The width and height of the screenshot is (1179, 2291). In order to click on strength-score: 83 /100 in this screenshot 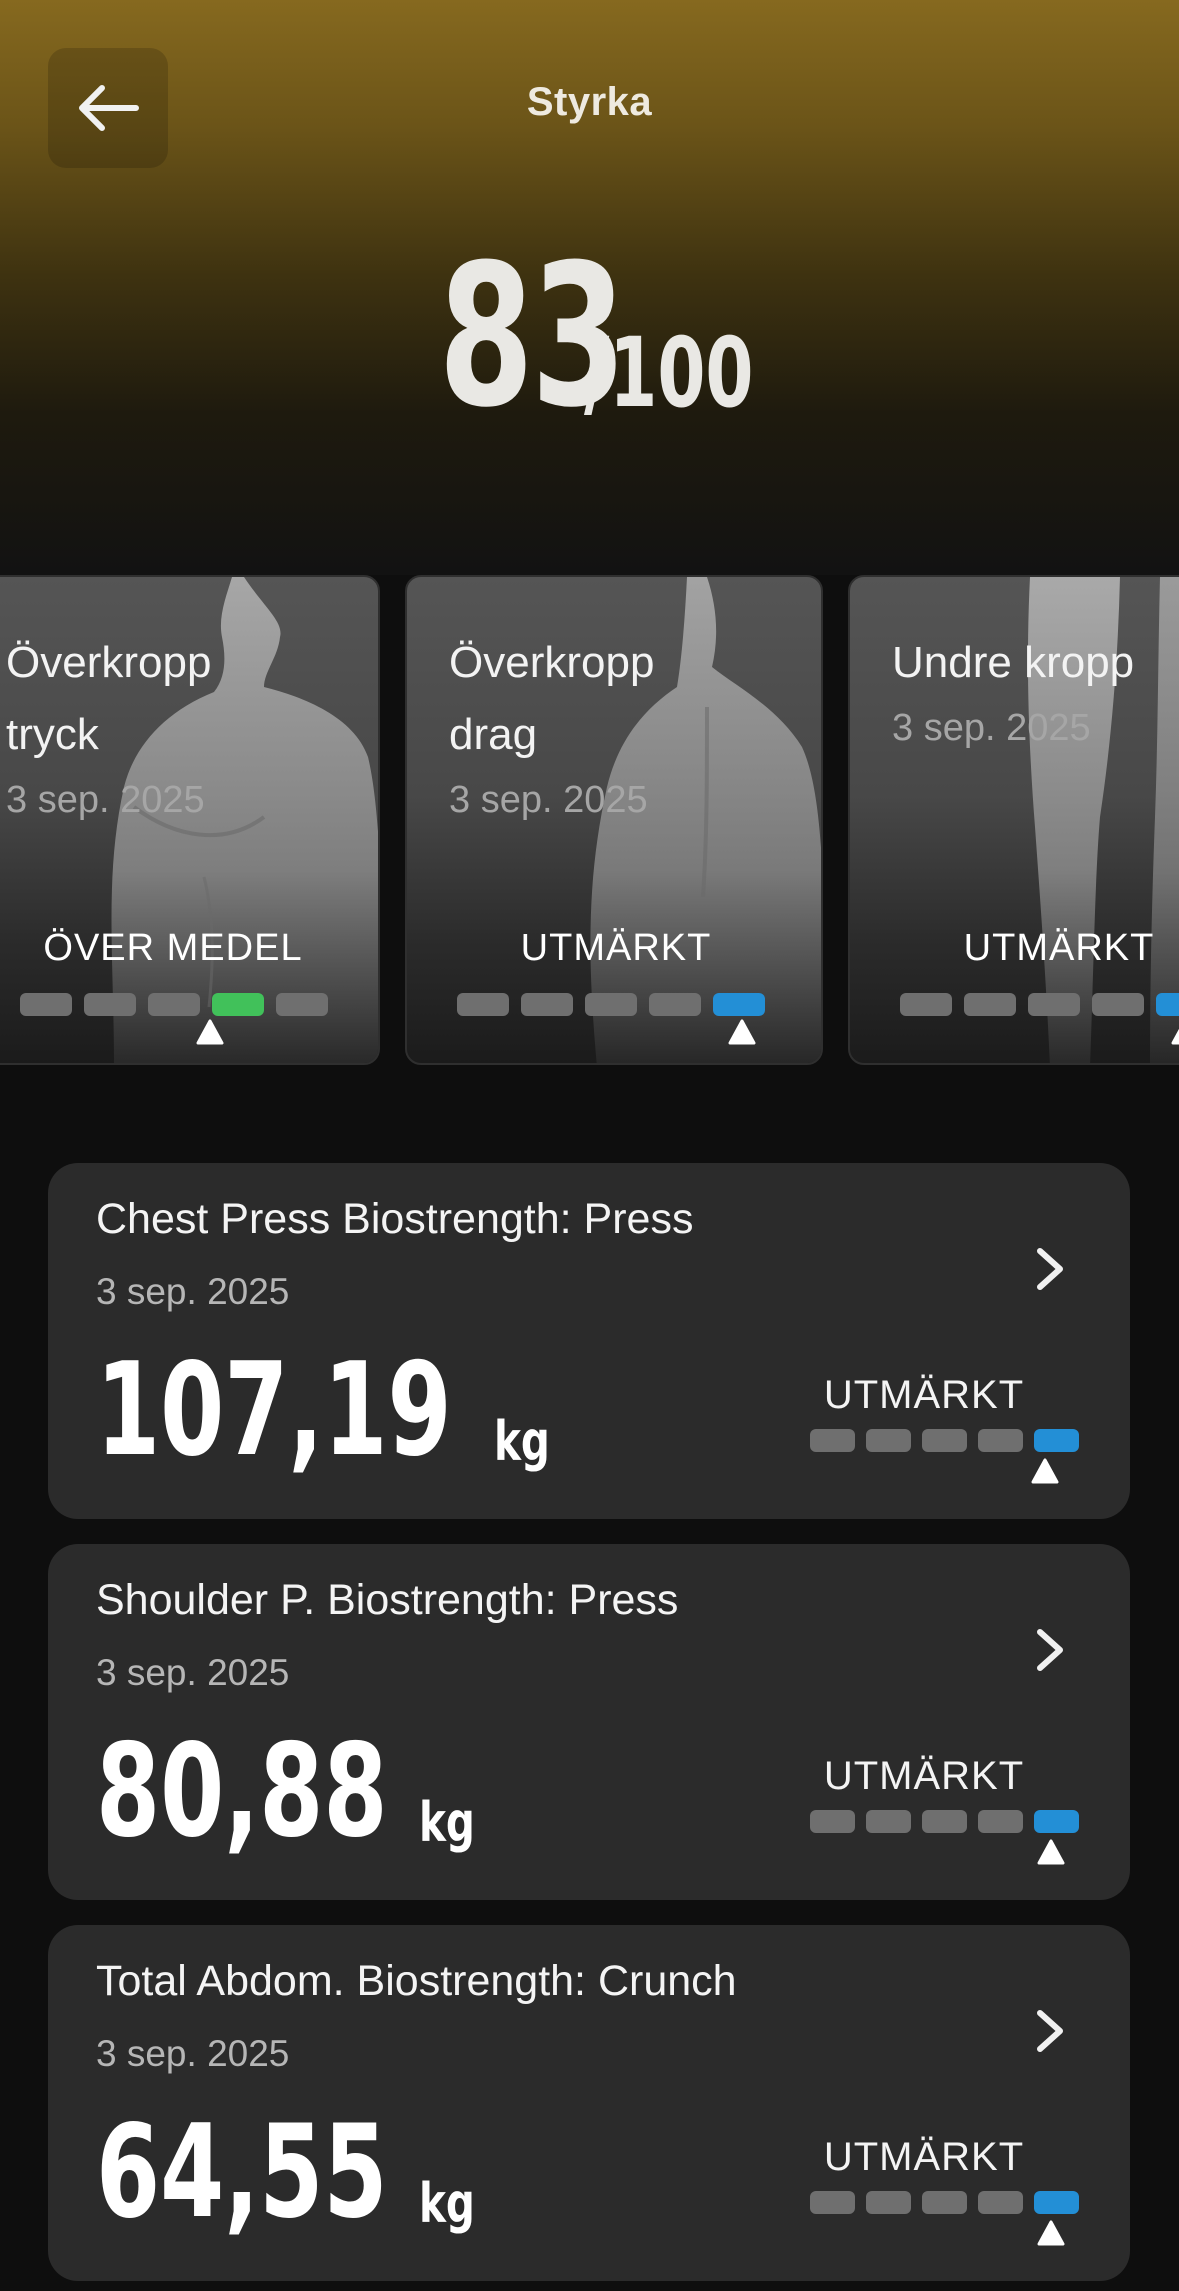, I will do `click(589, 335)`.